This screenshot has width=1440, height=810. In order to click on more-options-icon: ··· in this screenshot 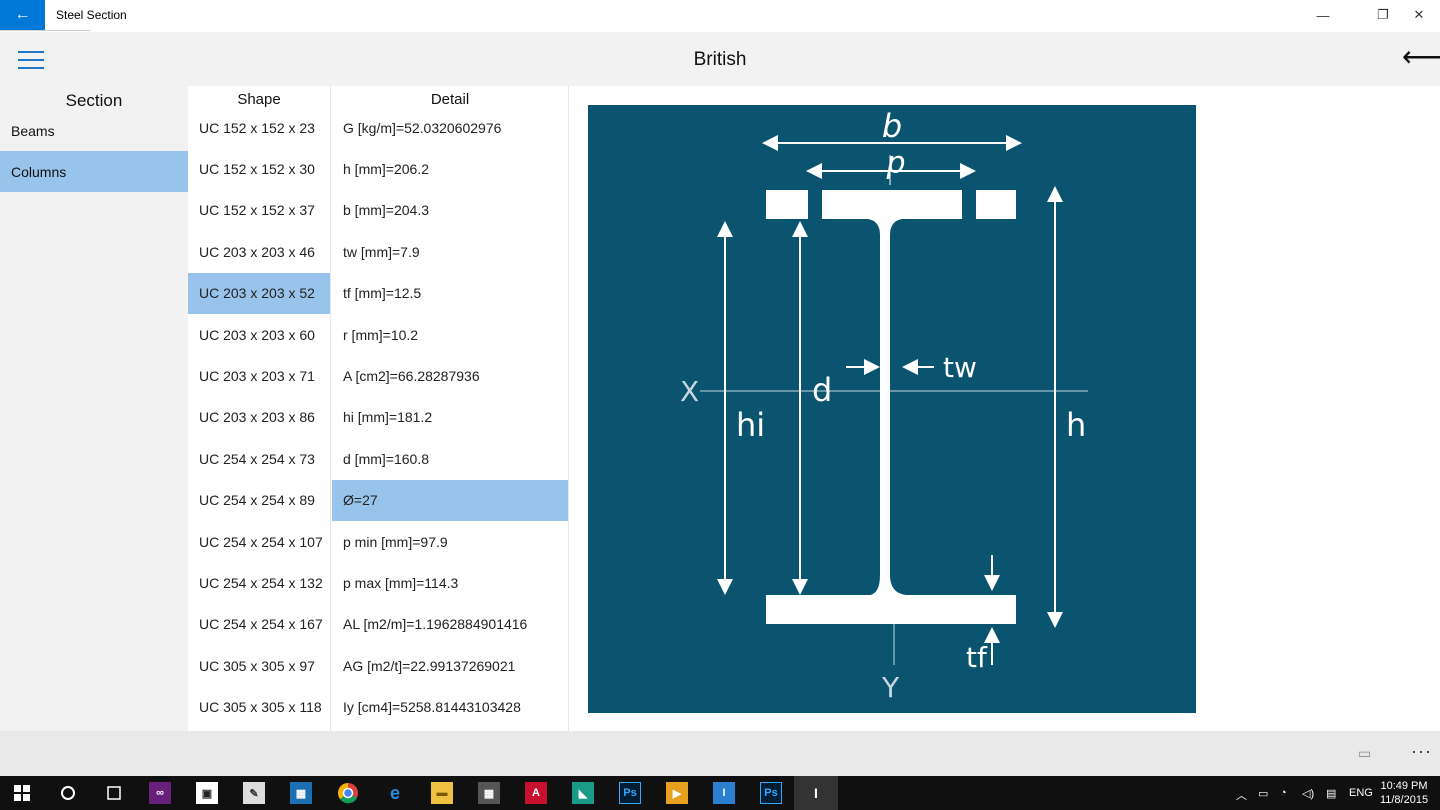, I will do `click(1421, 751)`.